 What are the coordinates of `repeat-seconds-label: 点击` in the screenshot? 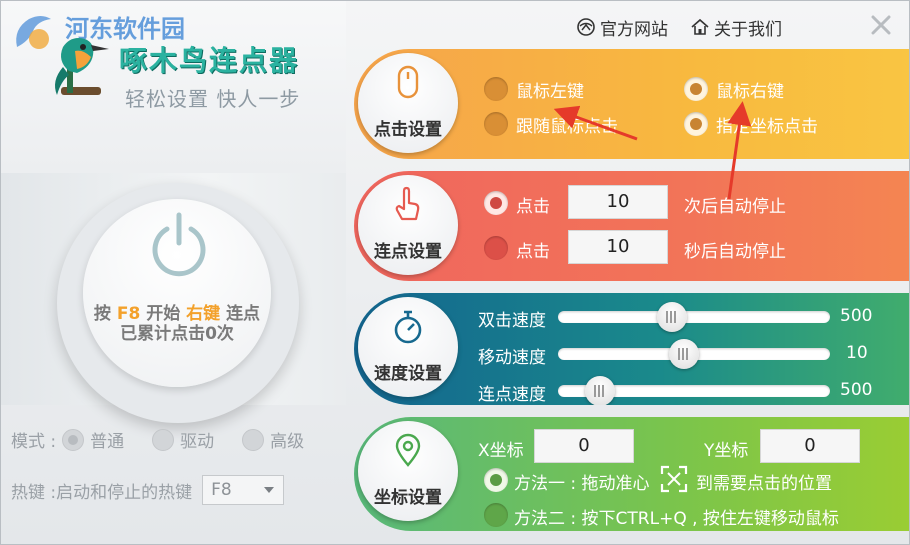 It's located at (533, 252).